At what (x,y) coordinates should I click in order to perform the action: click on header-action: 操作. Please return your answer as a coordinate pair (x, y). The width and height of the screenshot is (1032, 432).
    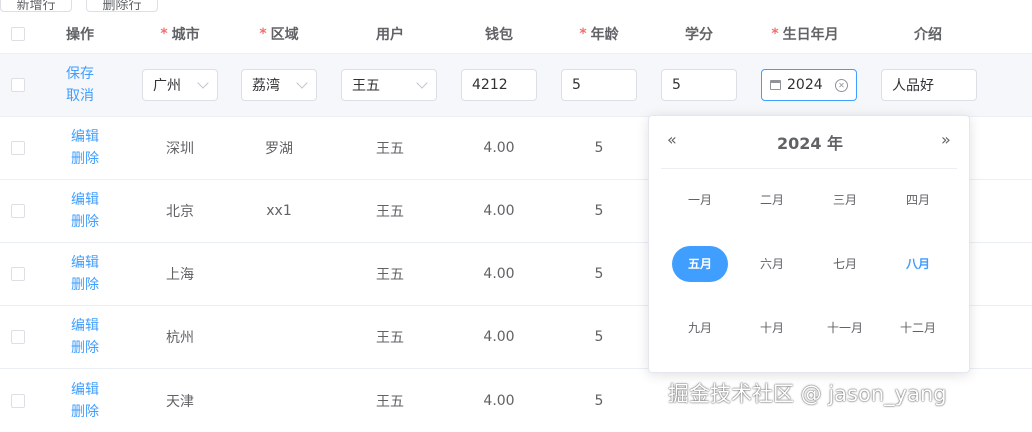
    Looking at the image, I should click on (80, 34).